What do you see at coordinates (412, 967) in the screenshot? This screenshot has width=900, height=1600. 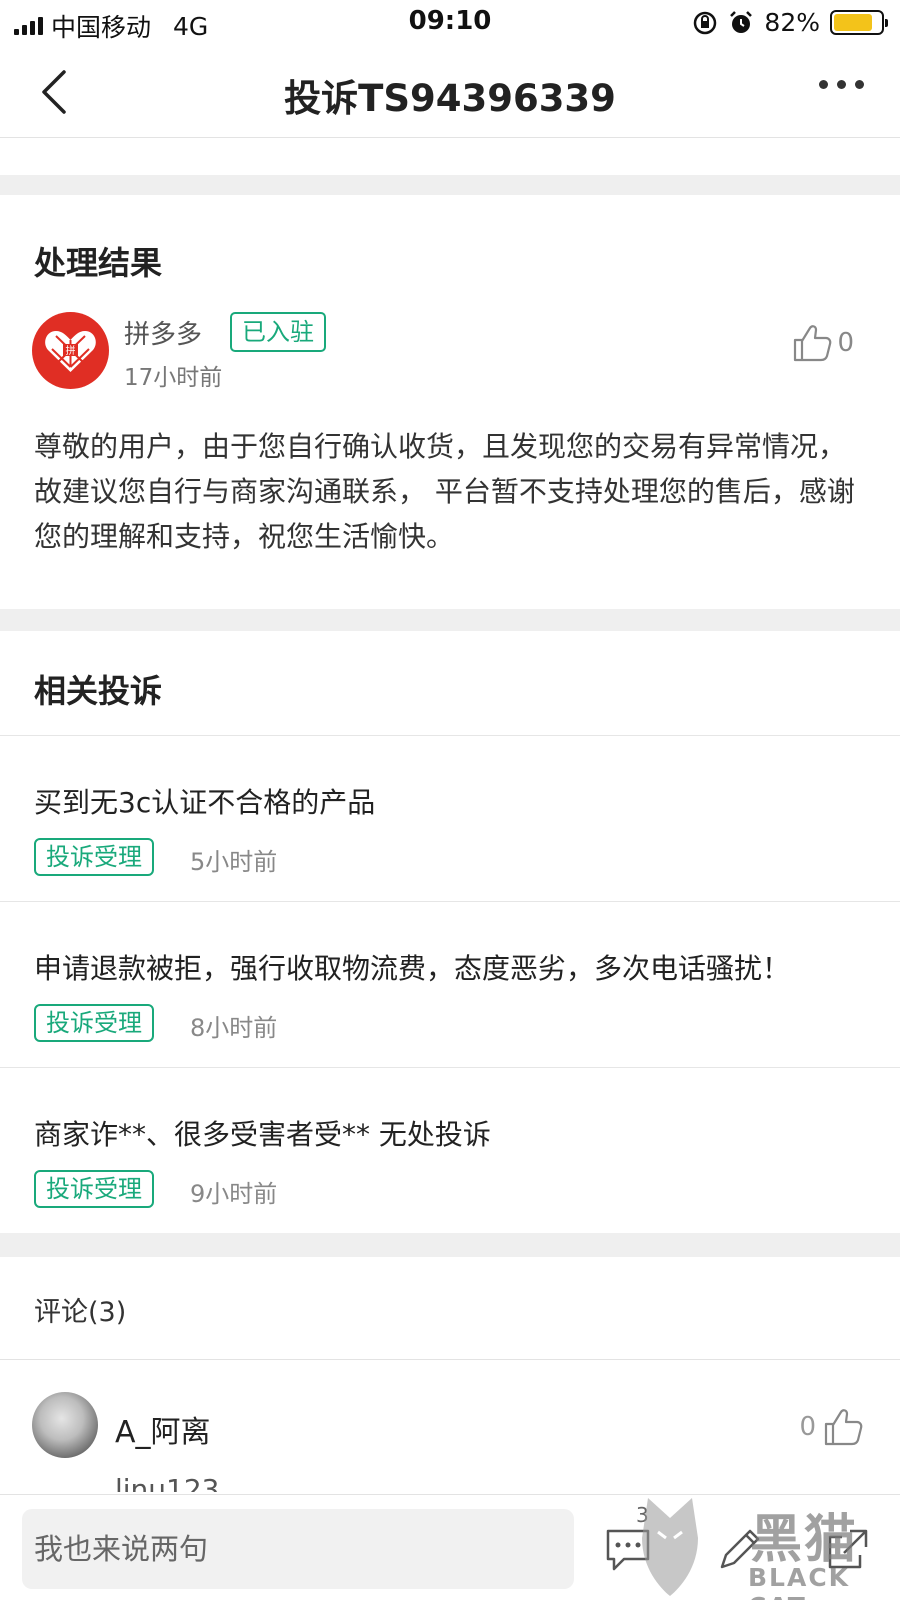 I see `complaint-title: 申请退款被拒，强行收取物流费，态度恶劣，多次电话骚扰！` at bounding box center [412, 967].